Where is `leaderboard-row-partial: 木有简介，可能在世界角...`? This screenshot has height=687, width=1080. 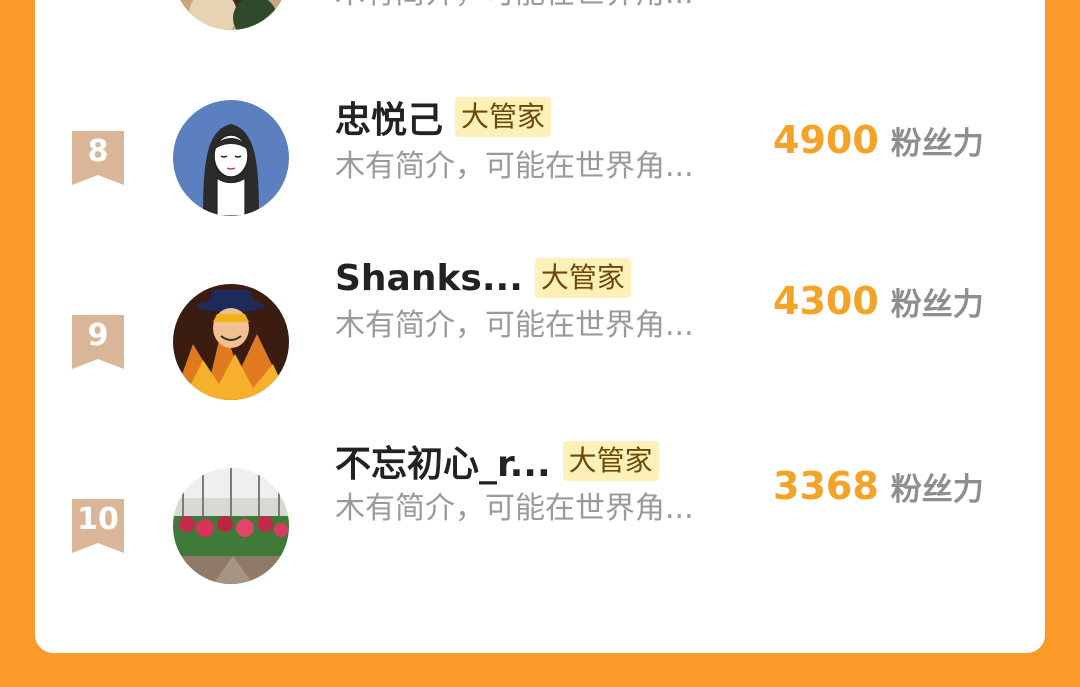
leaderboard-row-partial: 木有简介，可能在世界角... is located at coordinates (540, 45).